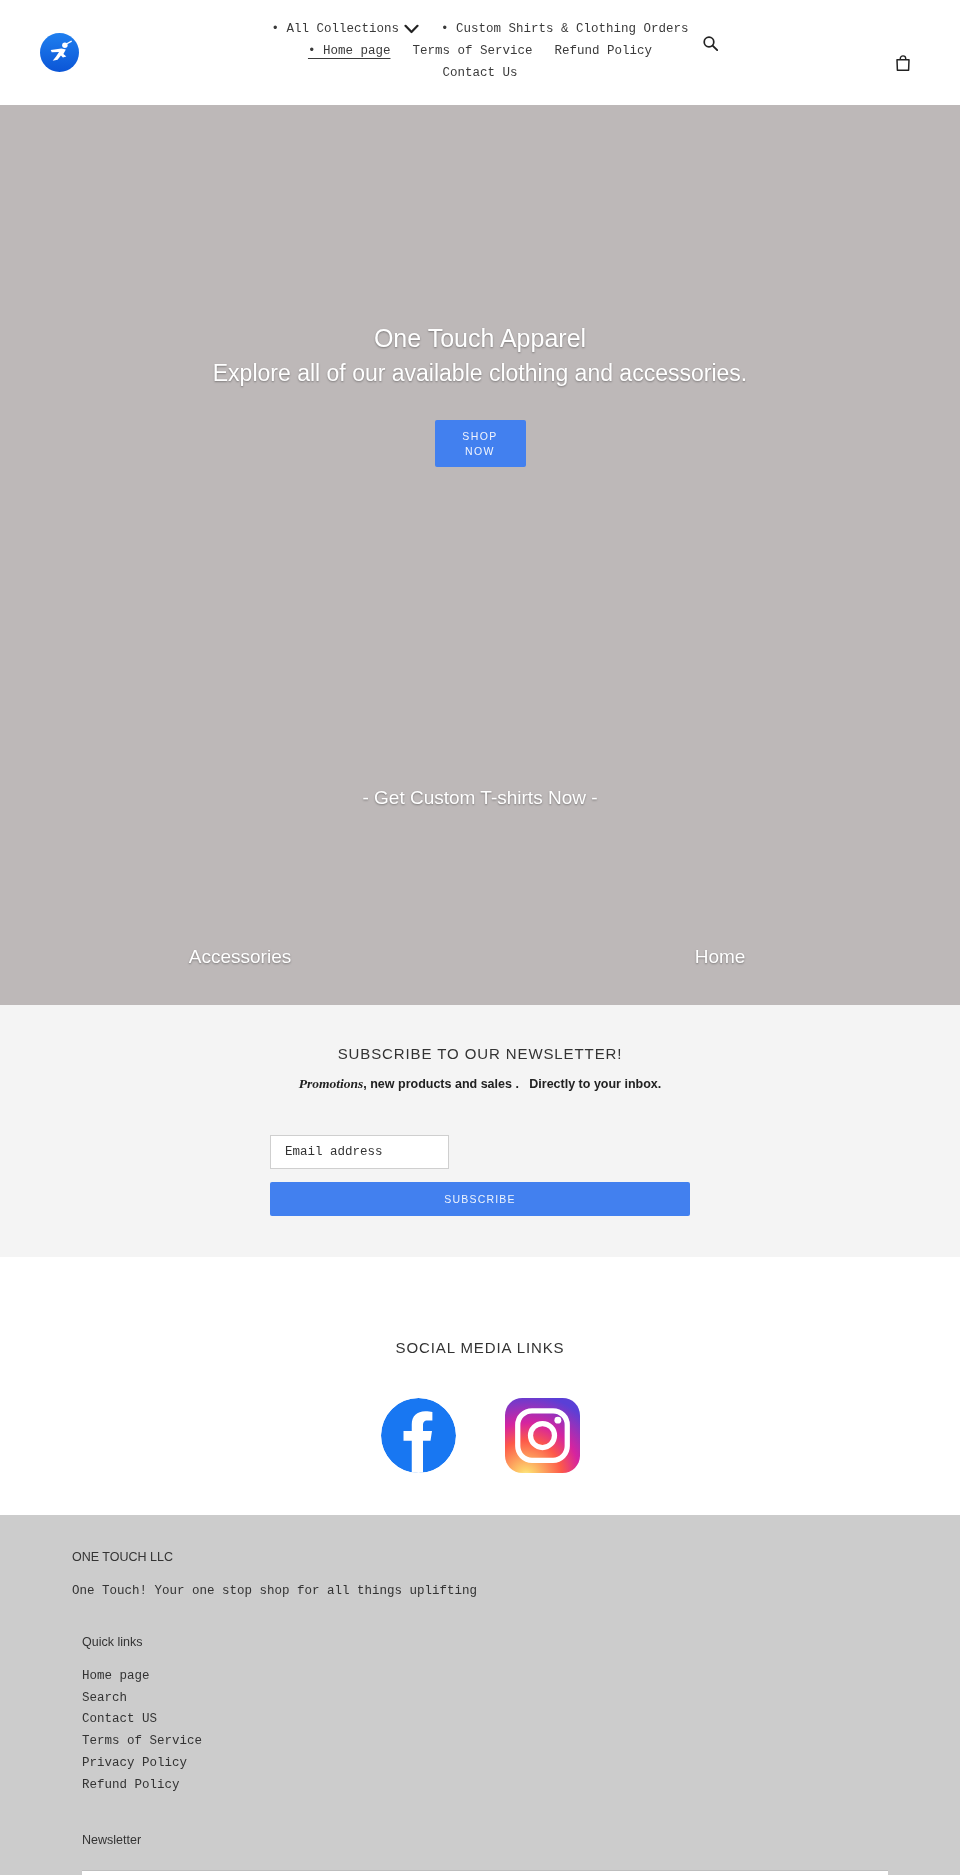 This screenshot has width=960, height=1875. What do you see at coordinates (603, 51) in the screenshot?
I see `nav-link: Refund Policy` at bounding box center [603, 51].